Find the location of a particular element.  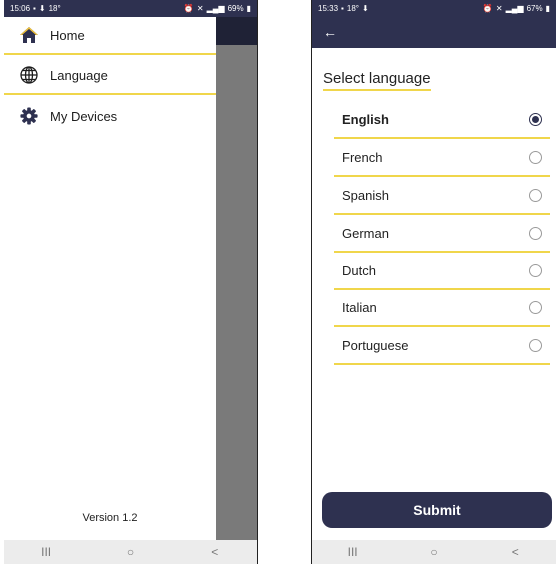

drawer-item-home: Home is located at coordinates (110, 36).